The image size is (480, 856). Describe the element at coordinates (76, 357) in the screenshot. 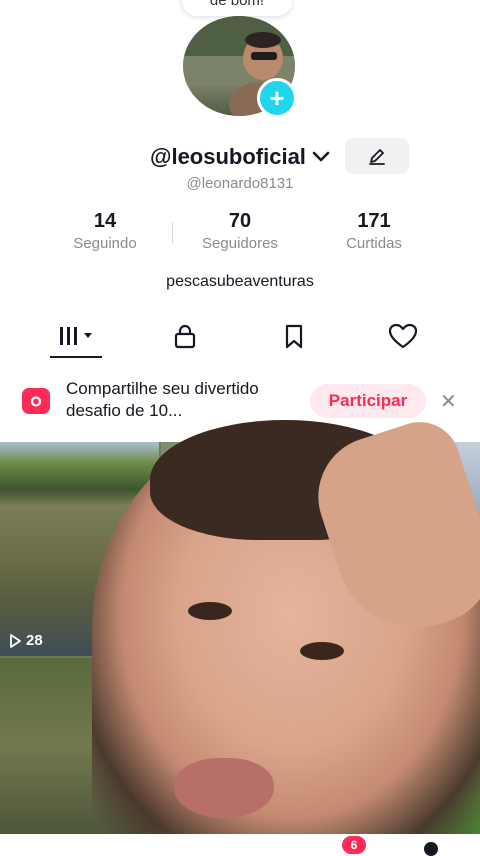

I see `active-tab-indicator` at that location.